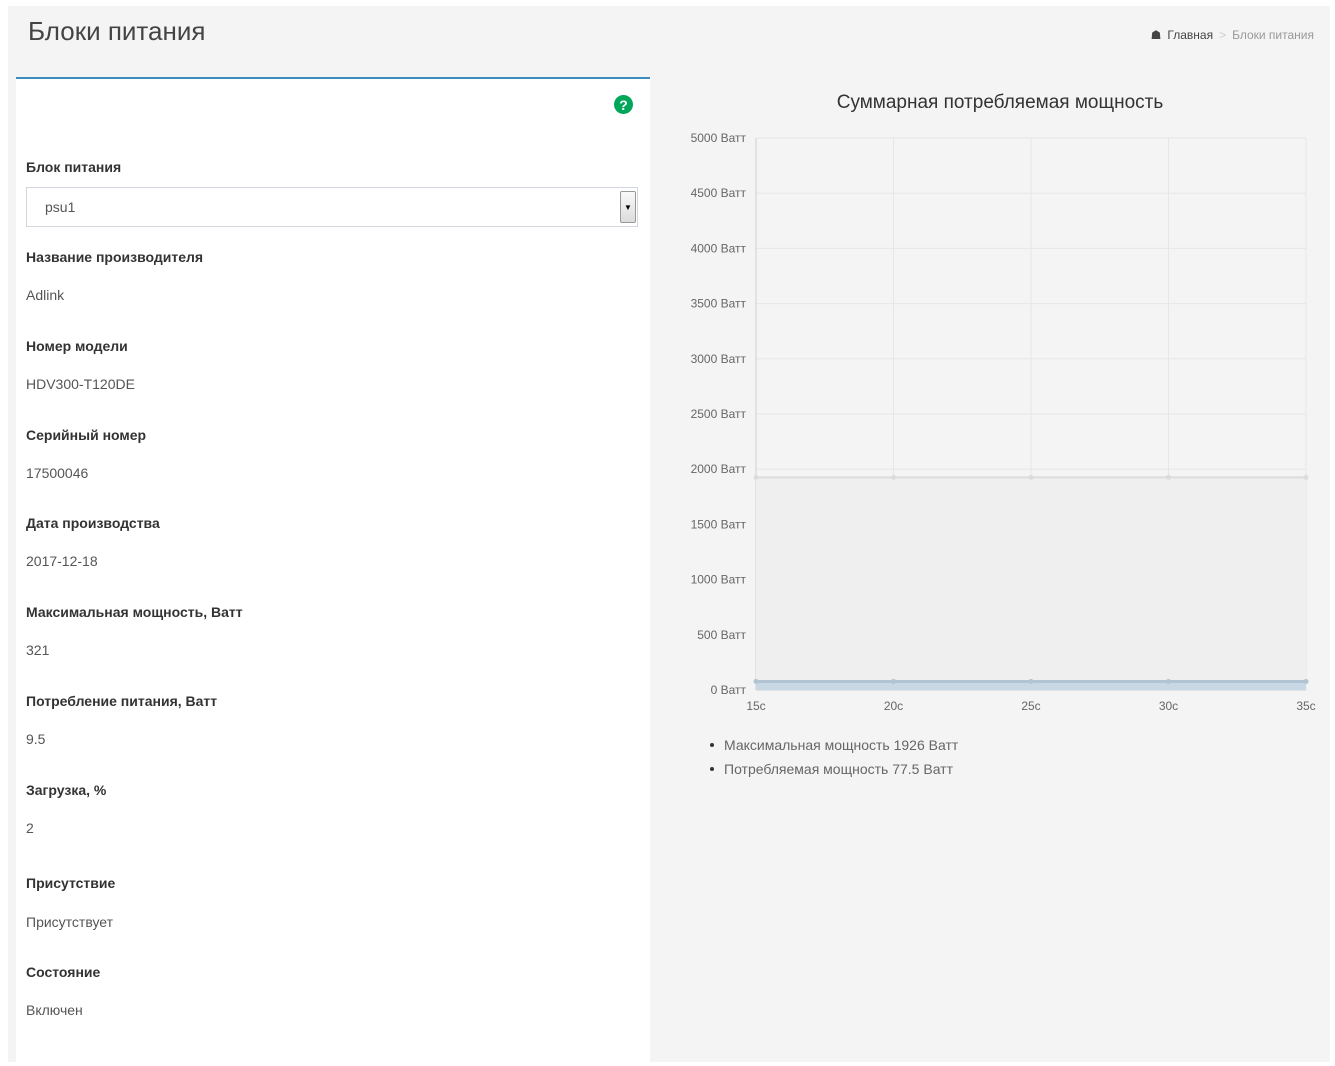  I want to click on max-power-label: Максимальная мощность, Ватт, so click(134, 612).